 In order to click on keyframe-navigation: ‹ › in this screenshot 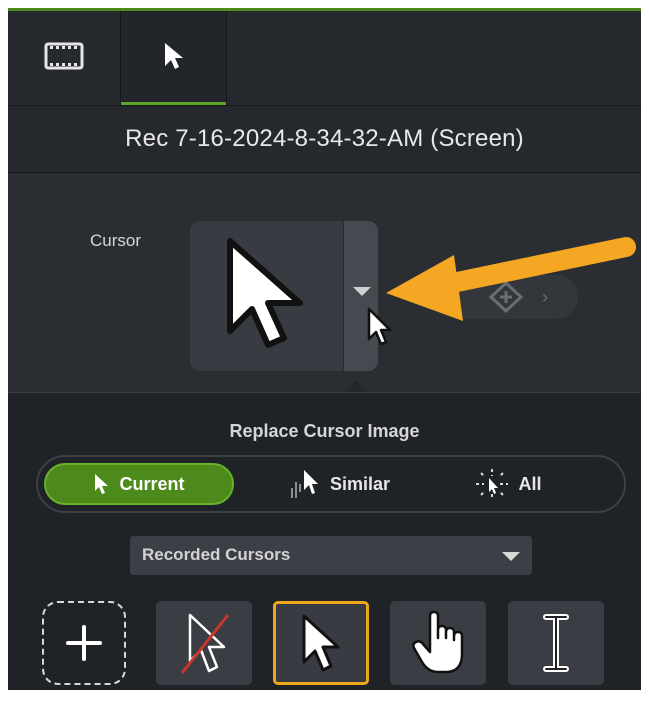, I will do `click(508, 297)`.